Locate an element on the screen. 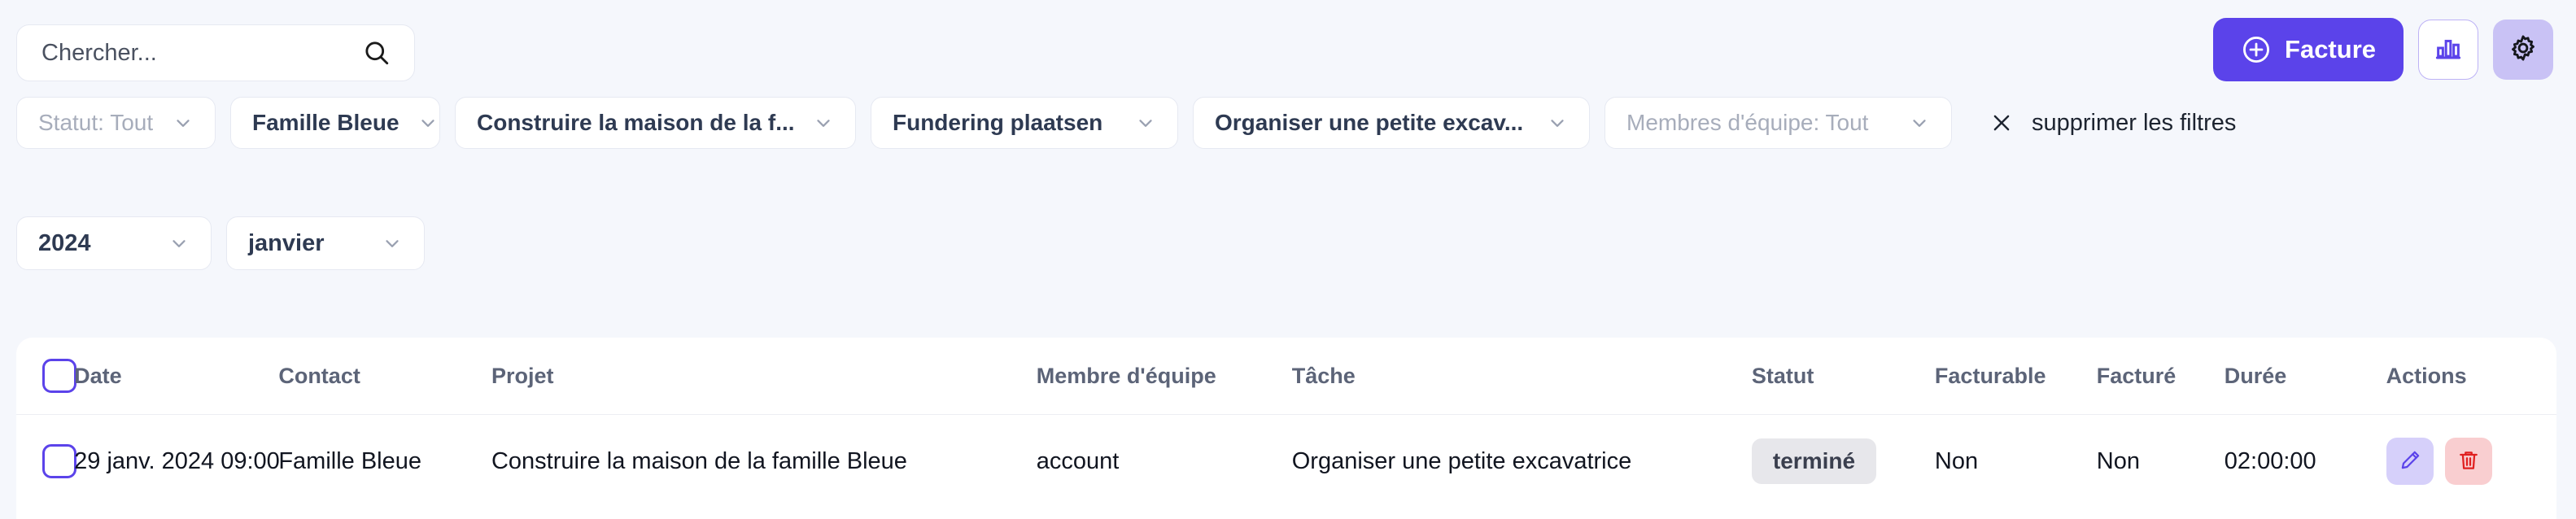 This screenshot has height=519, width=2576. settings-button is located at coordinates (2523, 50).